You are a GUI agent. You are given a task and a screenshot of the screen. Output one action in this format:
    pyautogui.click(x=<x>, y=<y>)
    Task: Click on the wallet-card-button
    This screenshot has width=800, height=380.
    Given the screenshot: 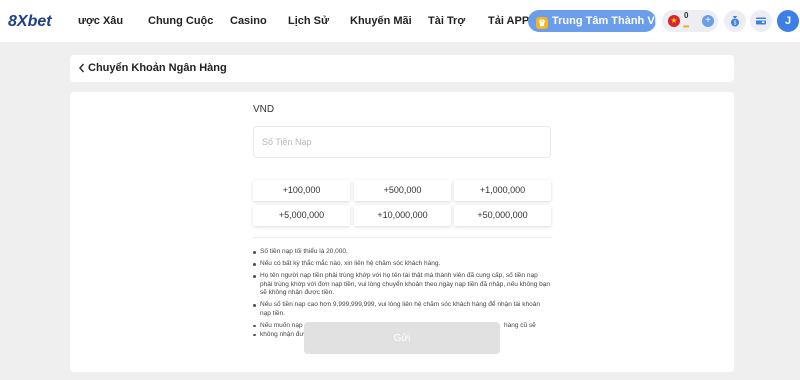 What is the action you would take?
    pyautogui.click(x=761, y=21)
    